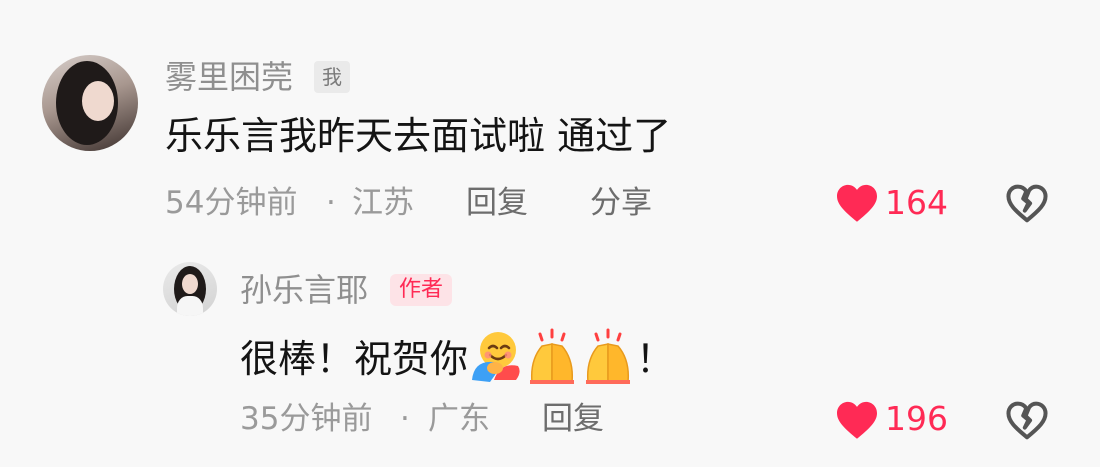 Image resolution: width=1100 pixels, height=467 pixels. Describe the element at coordinates (916, 418) in the screenshot. I see `like-count: 196` at that location.